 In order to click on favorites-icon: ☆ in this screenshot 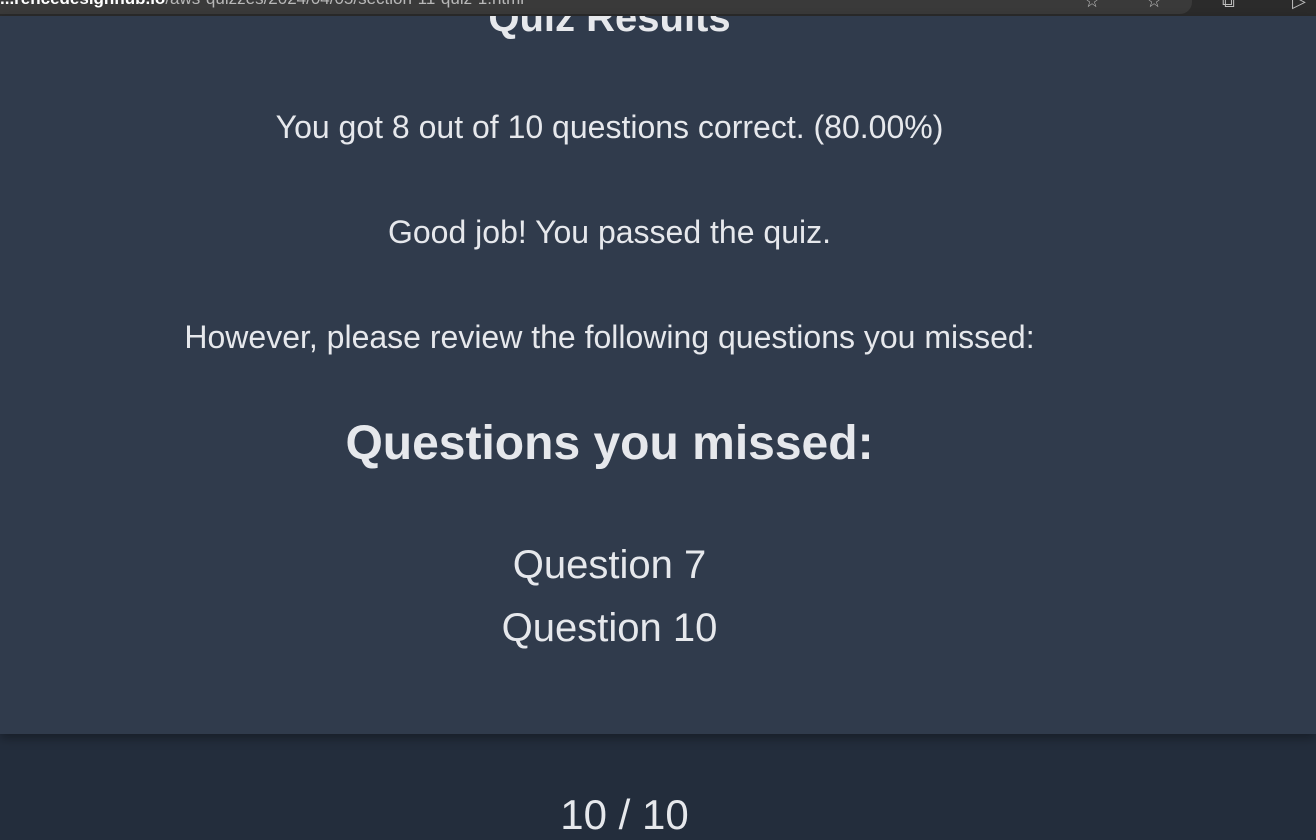, I will do `click(1154, 5)`.